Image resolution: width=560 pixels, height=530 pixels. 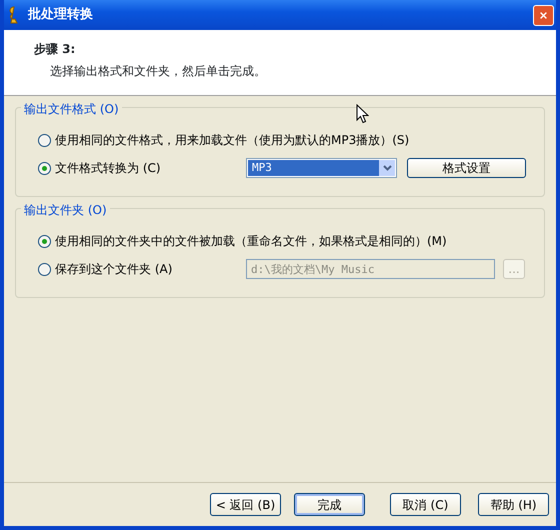 I want to click on window-title: 批处理转换, so click(x=60, y=15).